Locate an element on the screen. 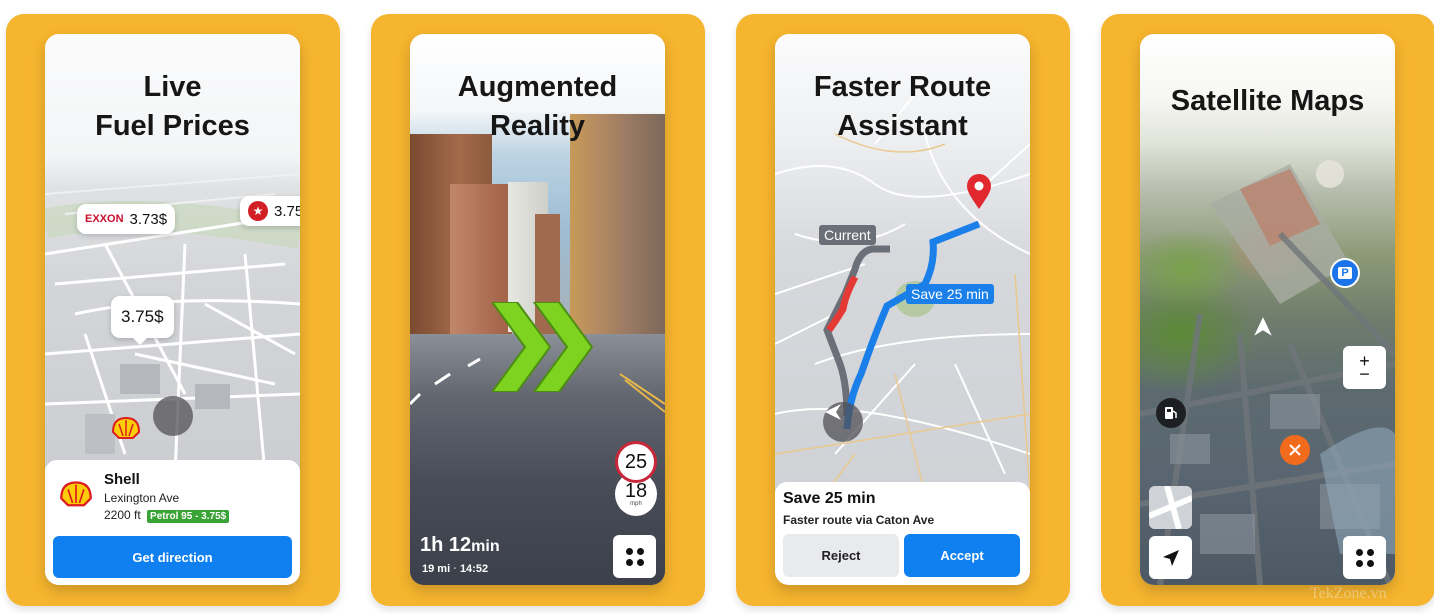  station-distance: 2200 ft is located at coordinates (122, 515).